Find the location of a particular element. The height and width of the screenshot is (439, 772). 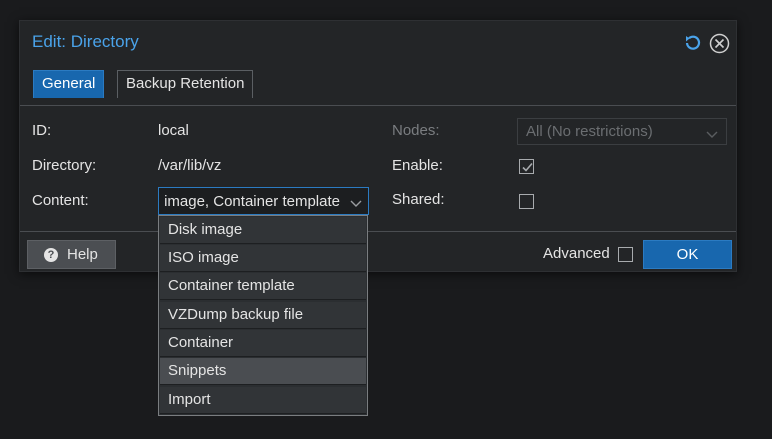

close-icon is located at coordinates (719, 43).